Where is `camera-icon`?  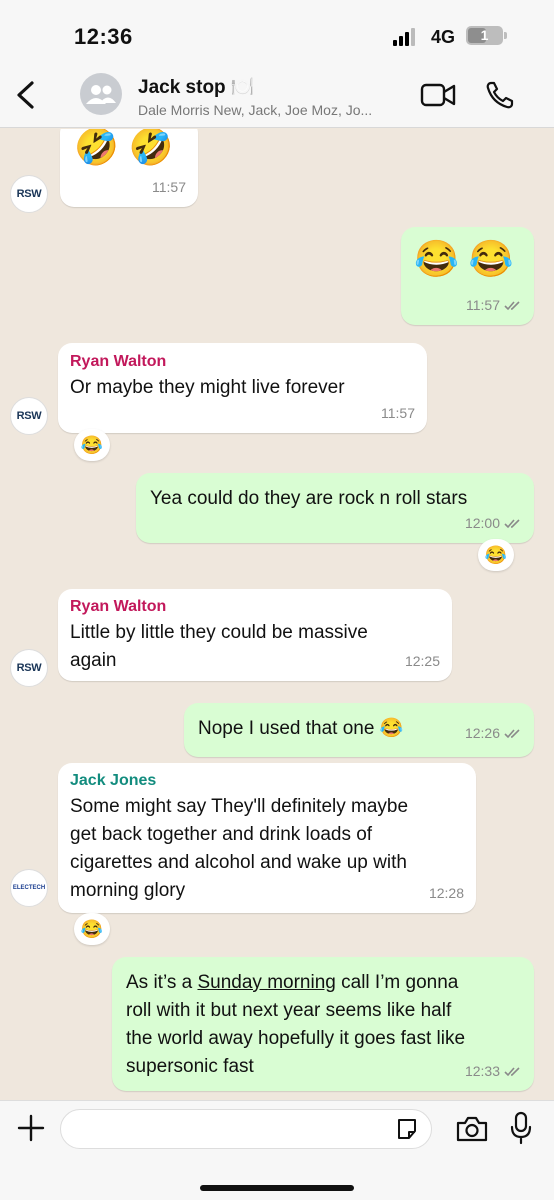
camera-icon is located at coordinates (472, 1129).